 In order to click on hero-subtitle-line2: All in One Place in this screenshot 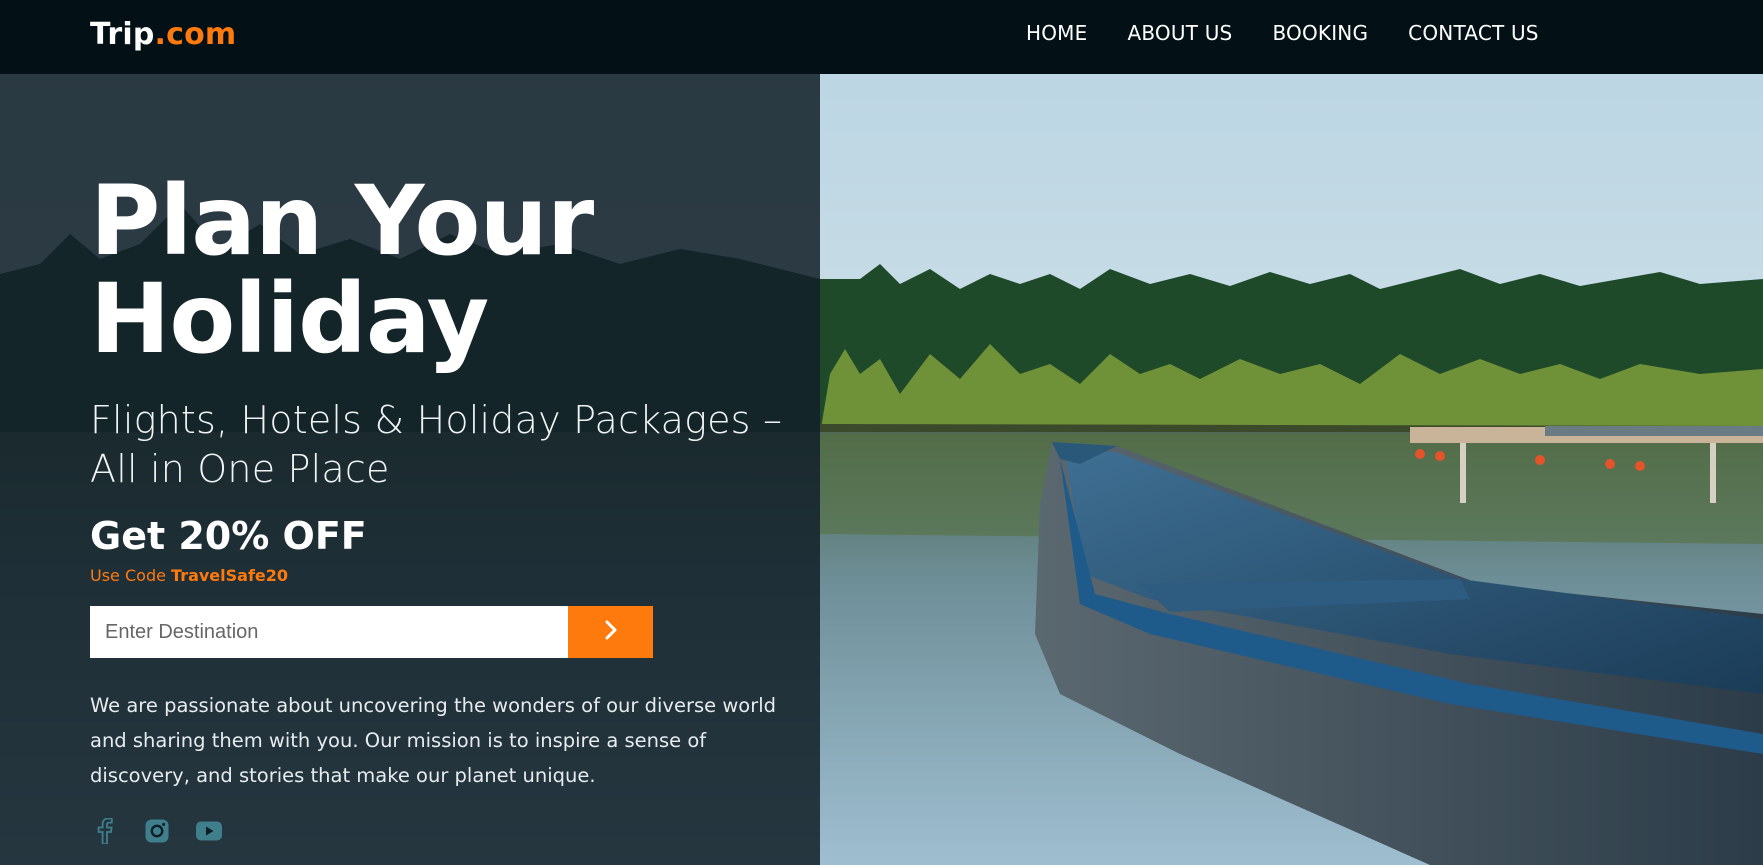, I will do `click(240, 469)`.